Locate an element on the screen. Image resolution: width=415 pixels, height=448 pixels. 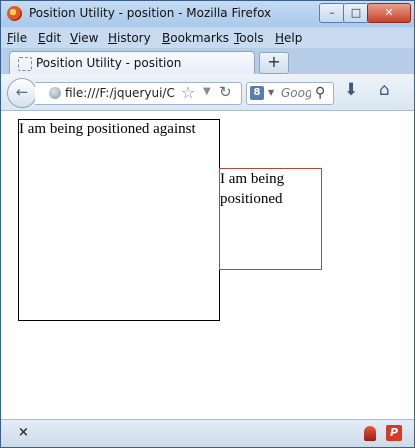
search-input: Goog is located at coordinates (296, 93).